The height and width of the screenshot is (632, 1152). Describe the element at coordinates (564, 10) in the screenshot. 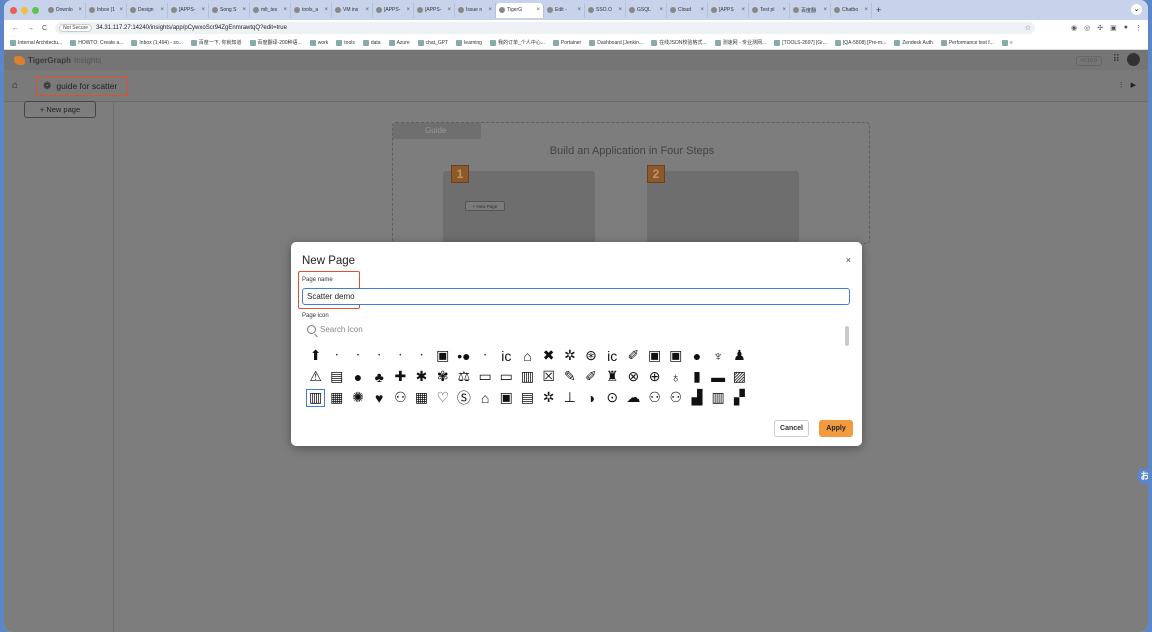

I see `browser-tab: Edit - ×` at that location.